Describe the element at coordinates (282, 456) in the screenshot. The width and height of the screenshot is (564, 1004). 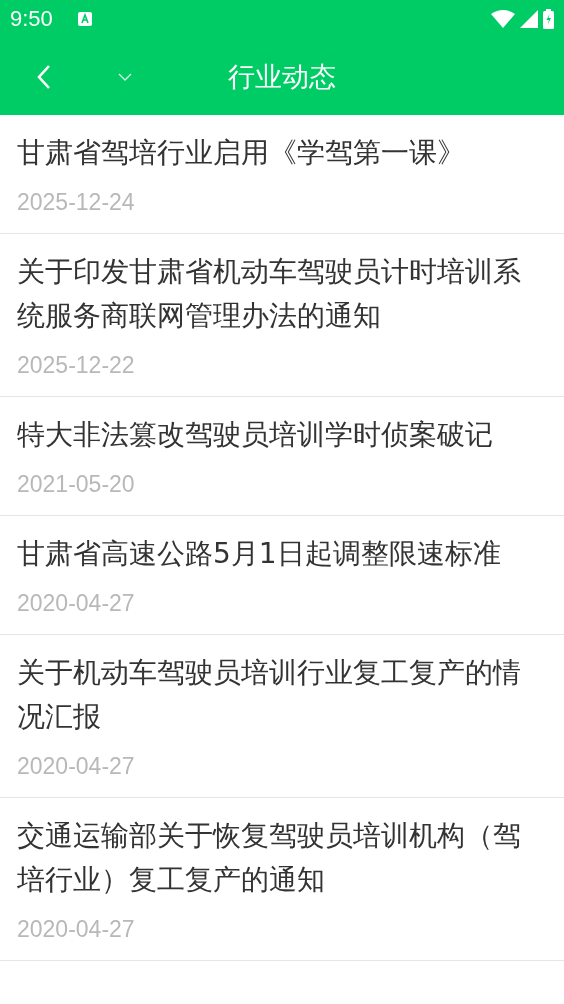
I see `article-item: 特大非法篡改驾驶员培训学时侦案破记 2021-05-20` at that location.